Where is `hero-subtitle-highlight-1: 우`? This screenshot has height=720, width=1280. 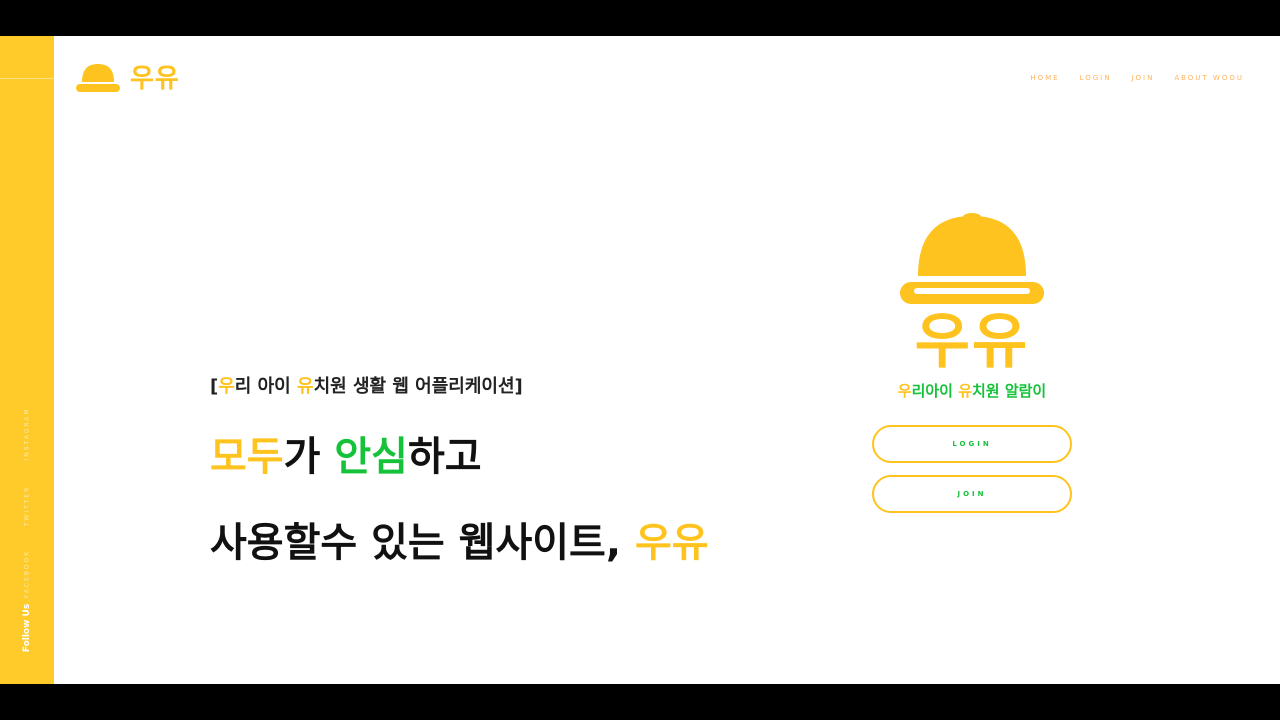
hero-subtitle-highlight-1: 우 is located at coordinates (226, 386).